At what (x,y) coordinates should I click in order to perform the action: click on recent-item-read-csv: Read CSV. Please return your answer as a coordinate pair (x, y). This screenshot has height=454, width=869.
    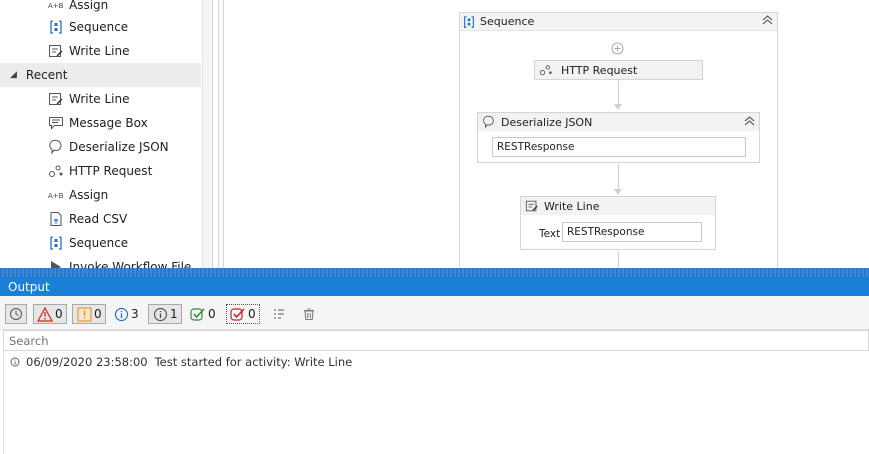
    Looking at the image, I should click on (87, 219).